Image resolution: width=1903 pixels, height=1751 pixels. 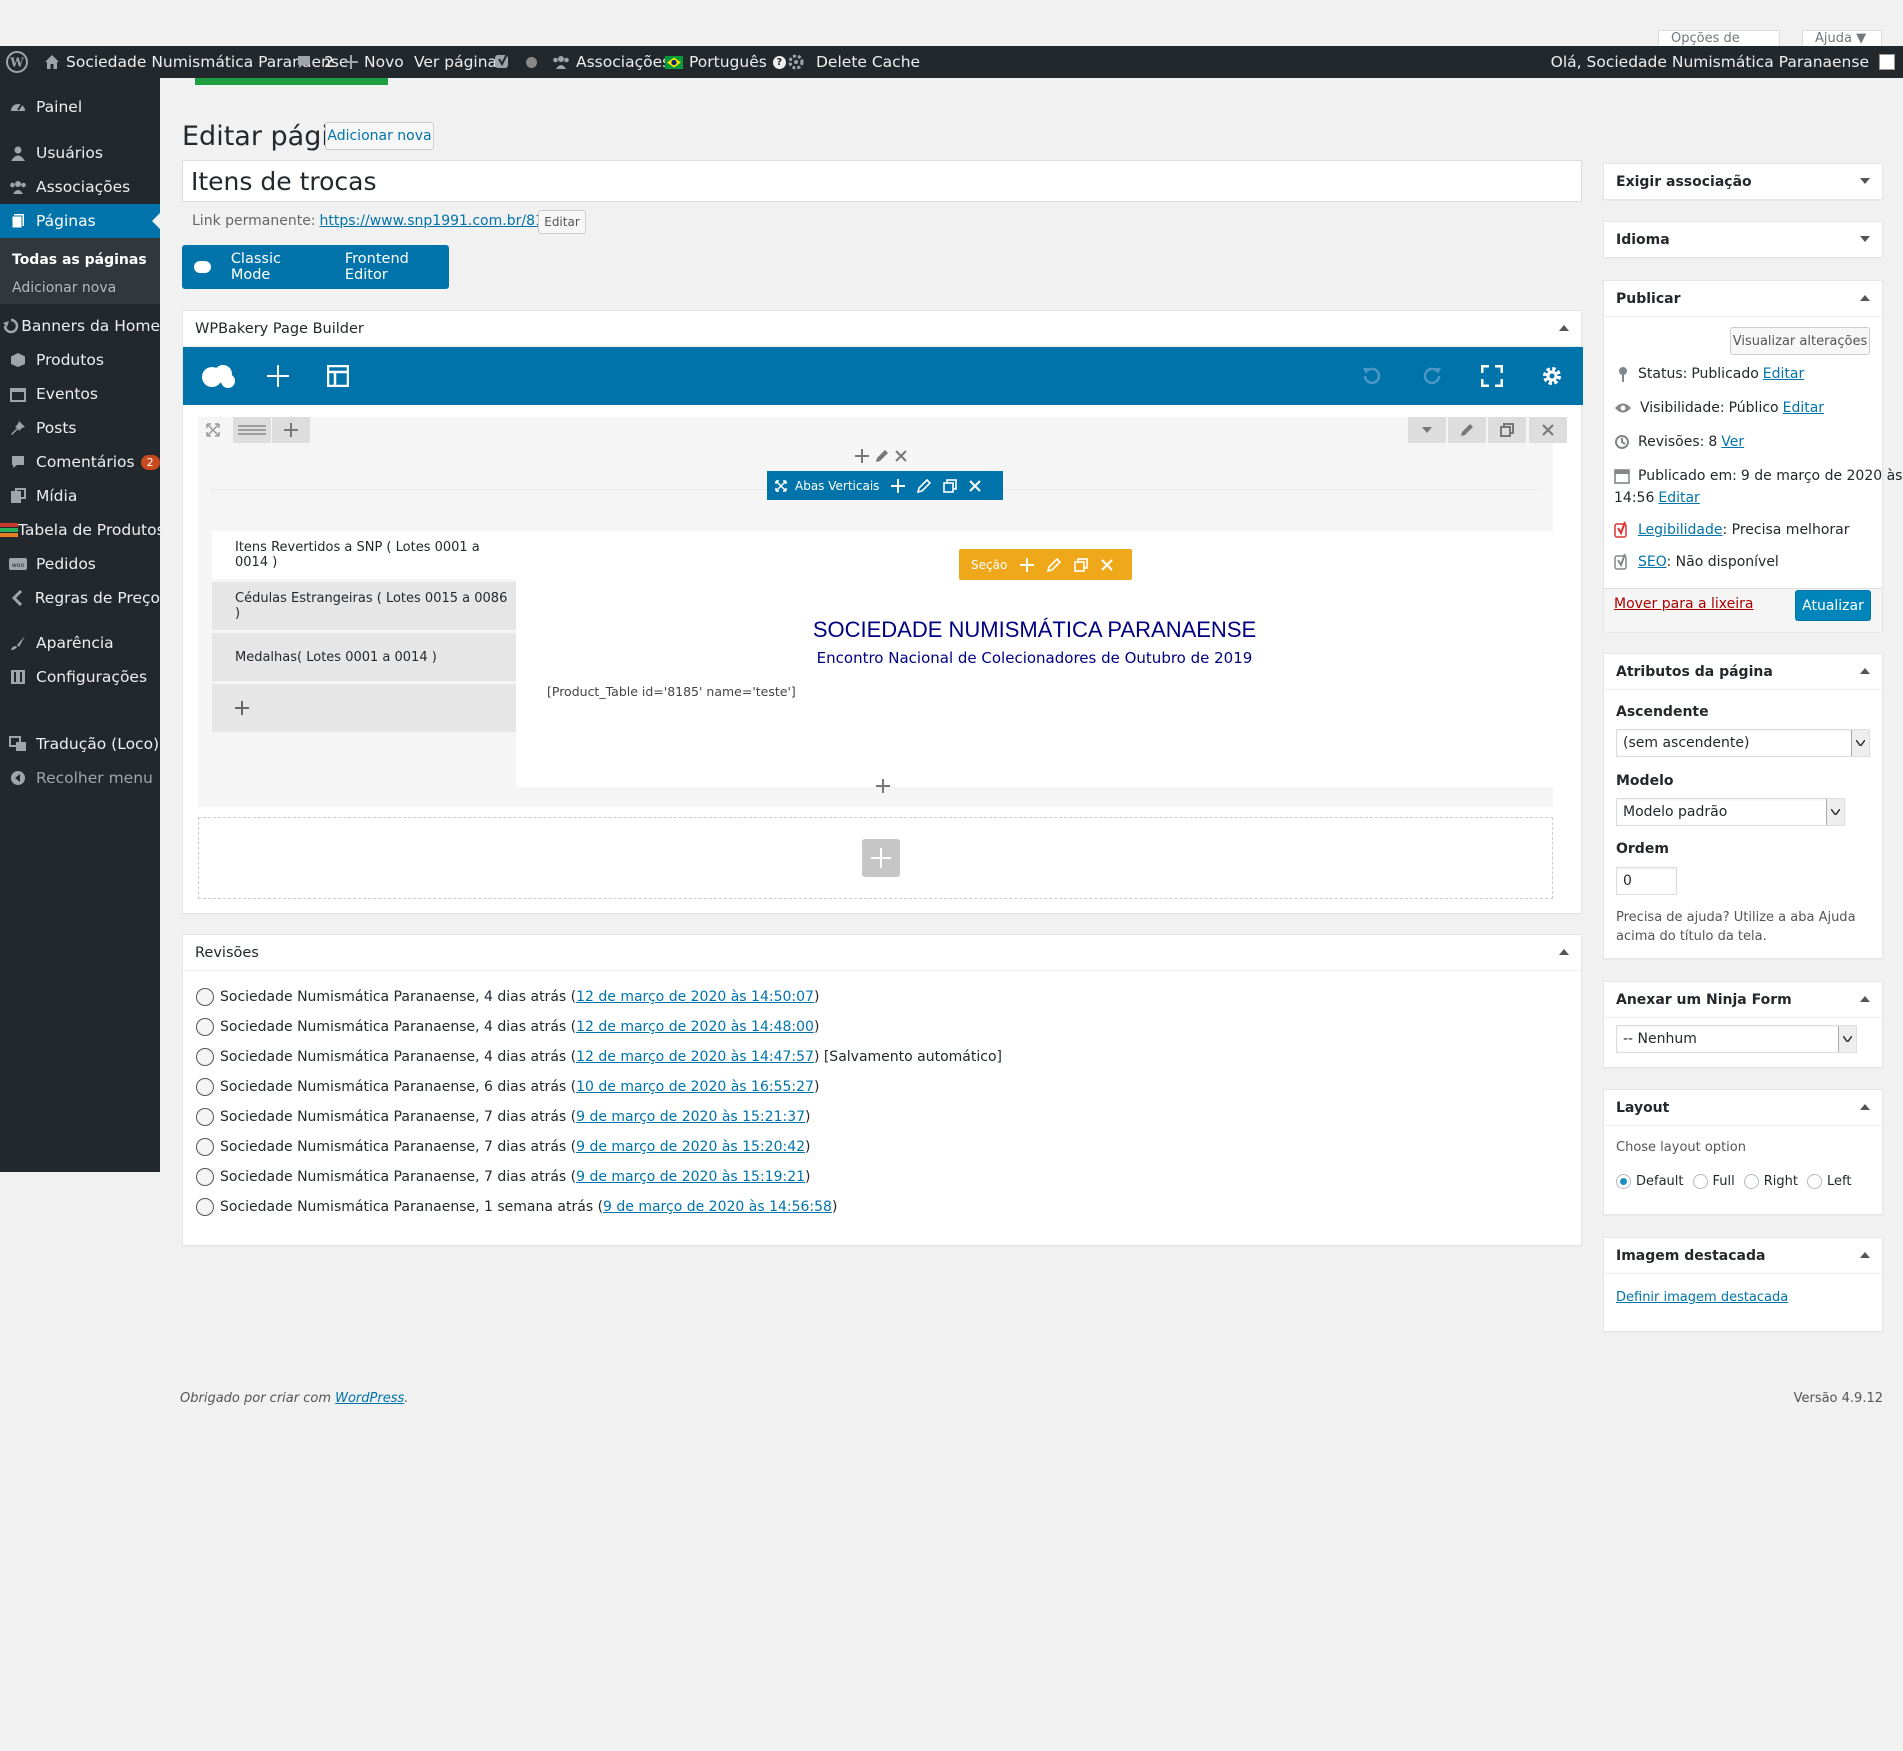 What do you see at coordinates (369, 1398) in the screenshot?
I see `wordpress-link: WordPress` at bounding box center [369, 1398].